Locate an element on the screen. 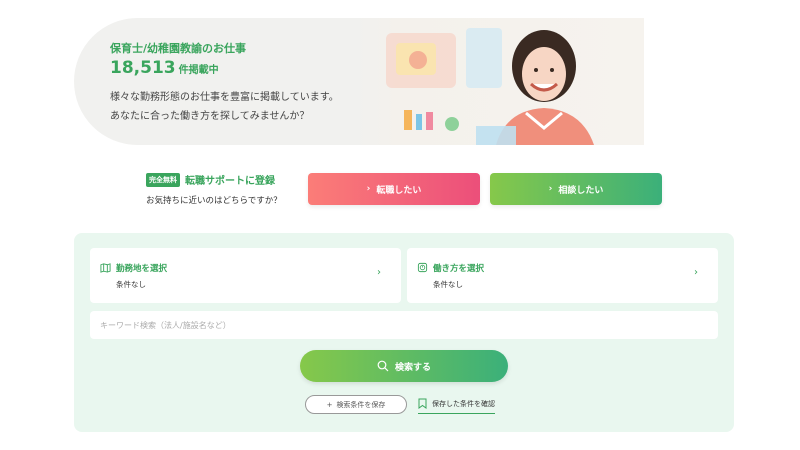 The width and height of the screenshot is (800, 450). plus-icon: + is located at coordinates (329, 404).